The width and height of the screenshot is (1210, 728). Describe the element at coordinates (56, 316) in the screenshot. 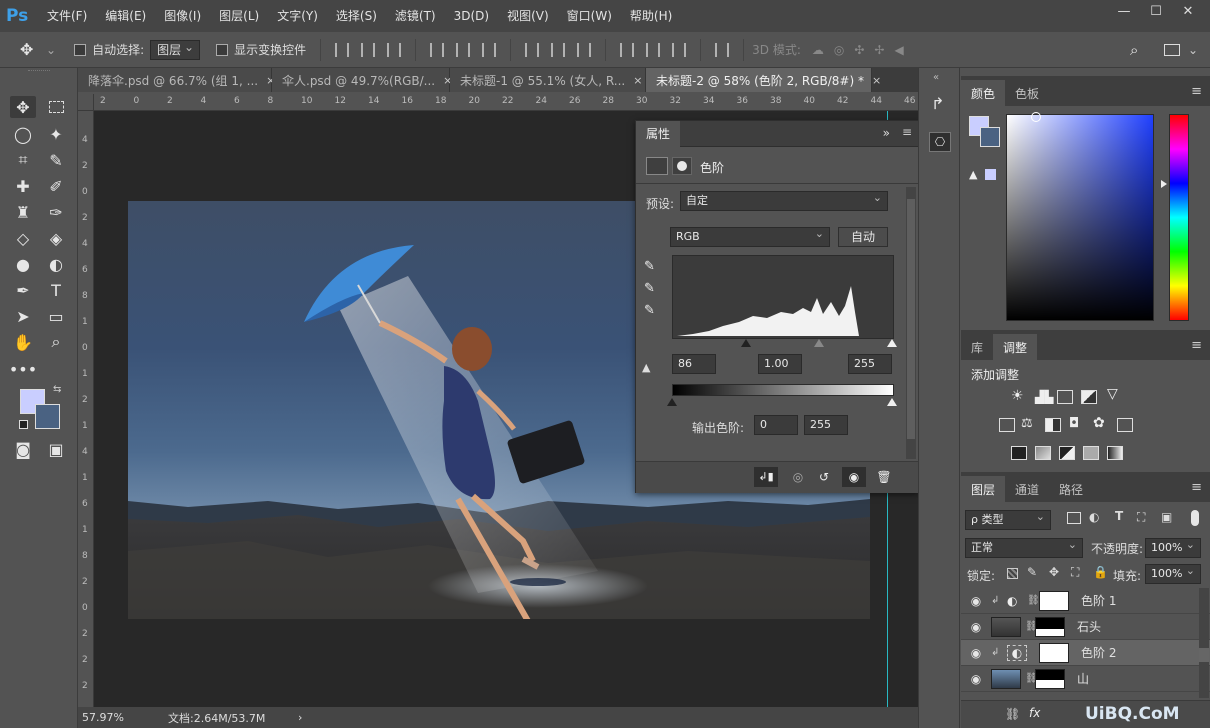

I see `rectangle-tool-icon: ▭` at that location.